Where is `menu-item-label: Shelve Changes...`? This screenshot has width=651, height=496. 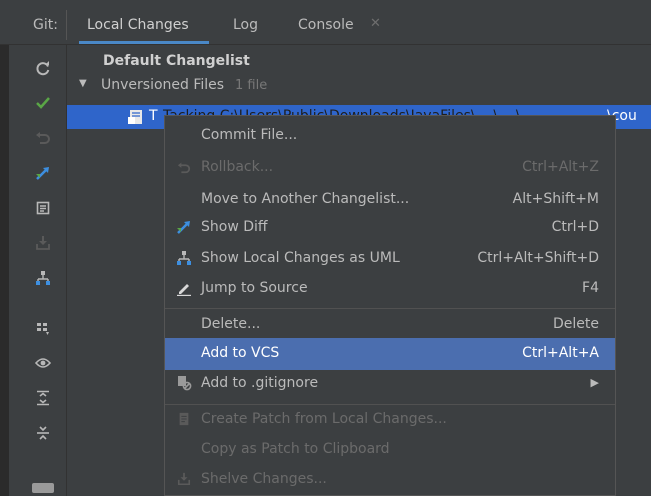
menu-item-label: Shelve Changes... is located at coordinates (264, 479).